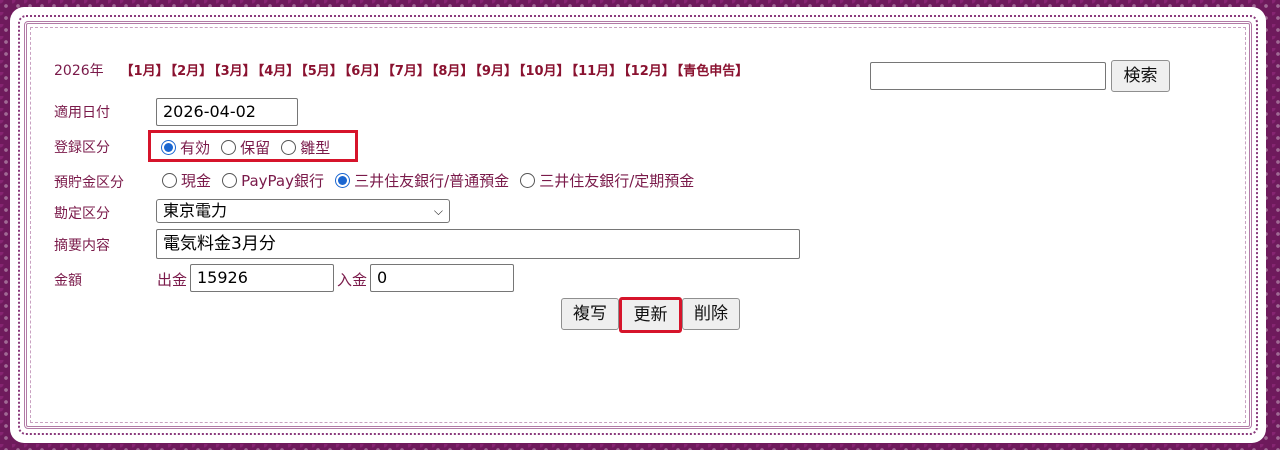 This screenshot has height=450, width=1280. Describe the element at coordinates (185, 148) in the screenshot. I see `status-option-active: 有効` at that location.